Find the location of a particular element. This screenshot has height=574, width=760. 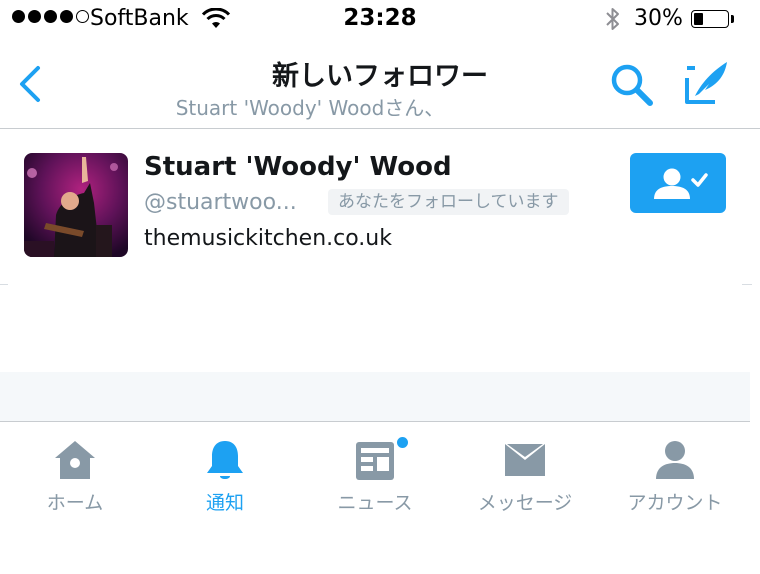

envelope-icon is located at coordinates (525, 460).